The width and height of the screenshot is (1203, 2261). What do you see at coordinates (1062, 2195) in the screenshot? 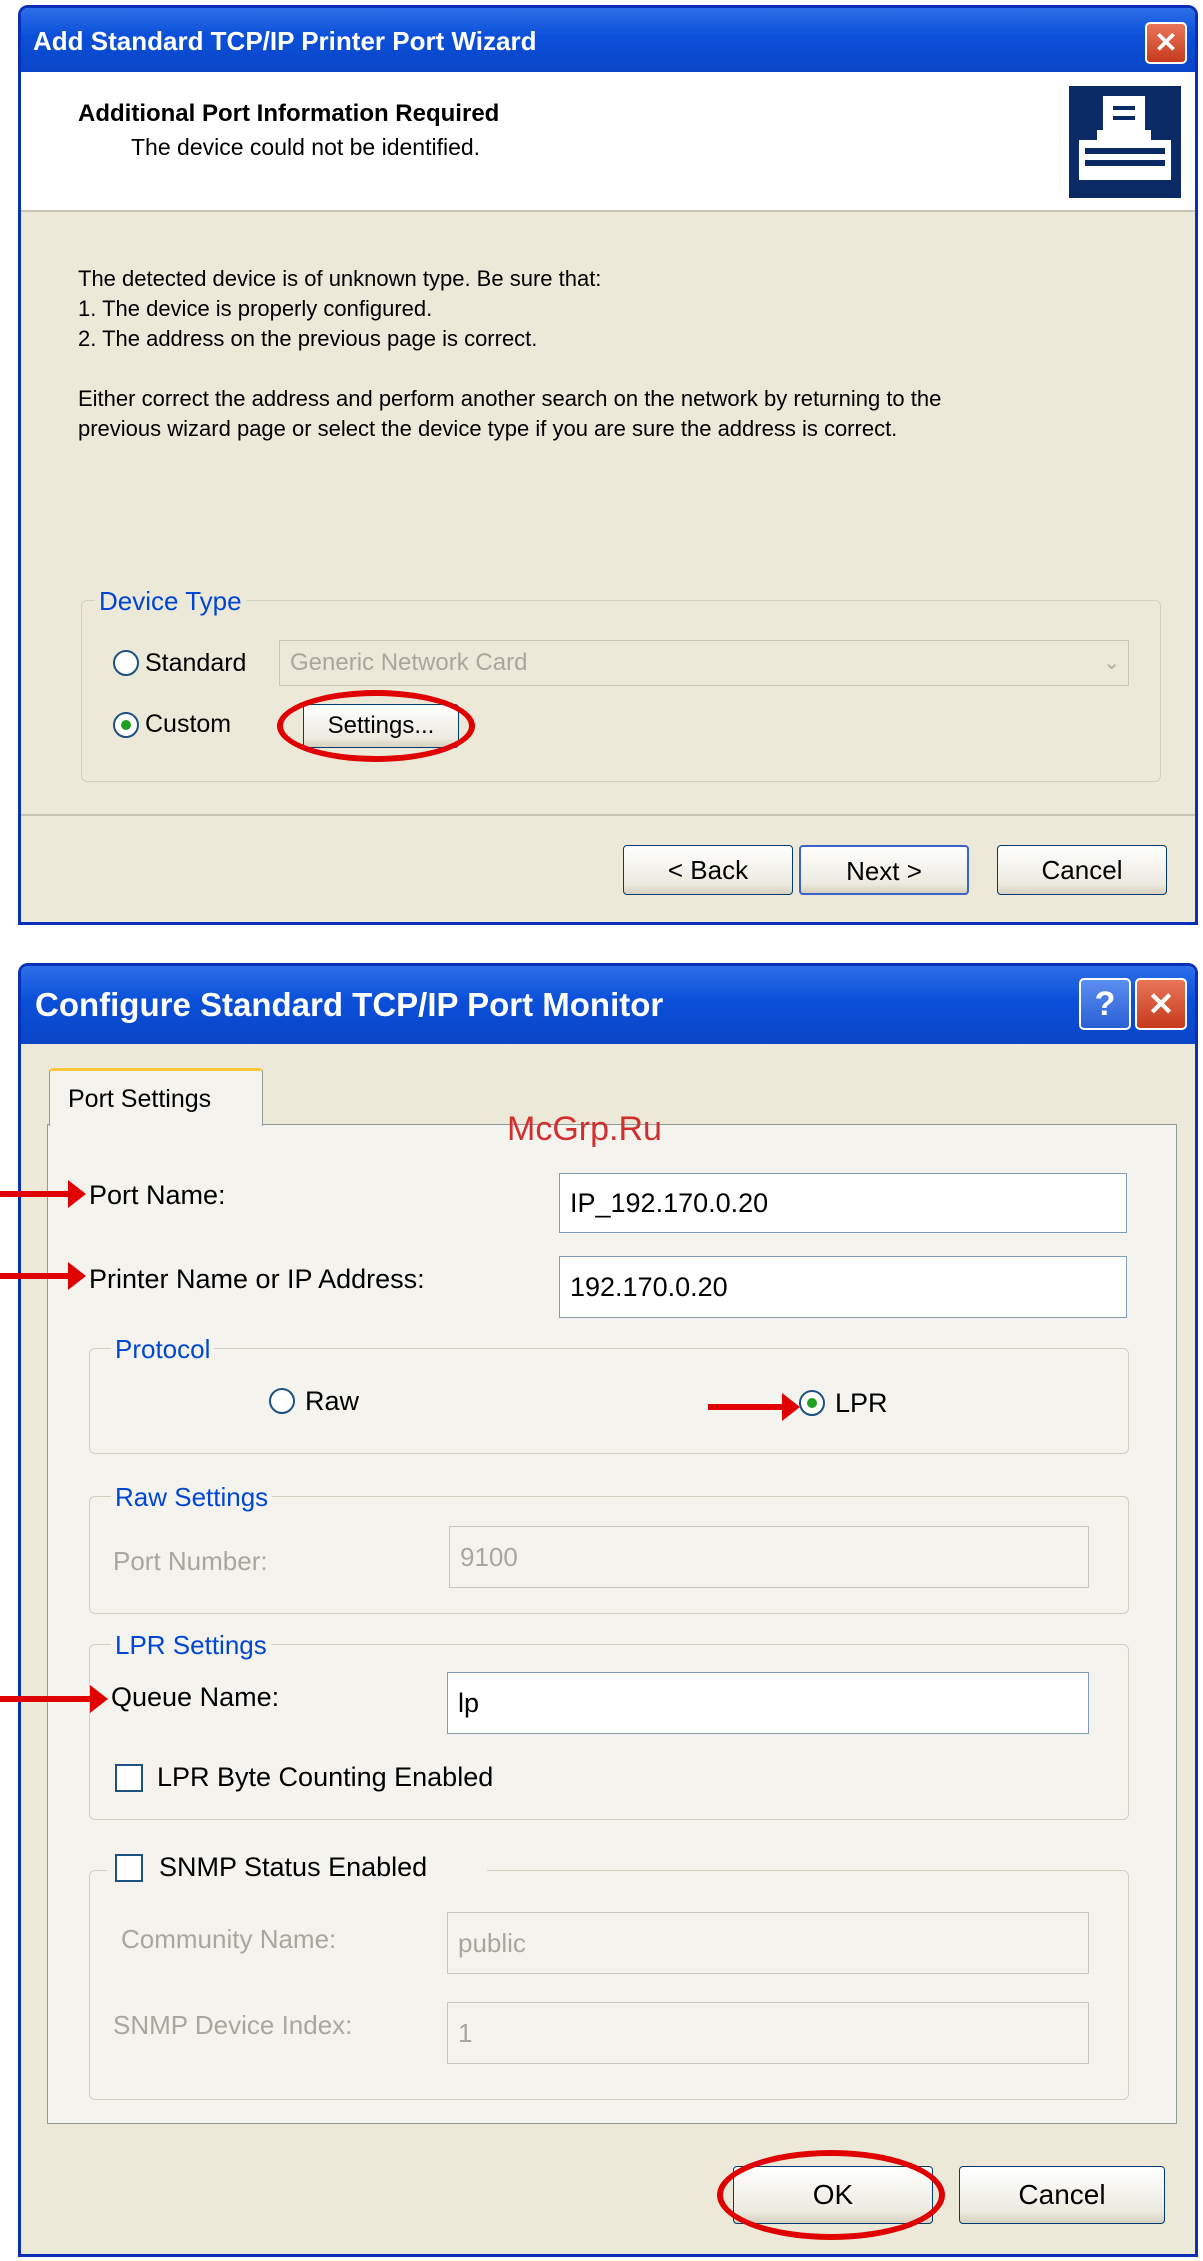
I see `port-monitor-cancel-button: Cancel` at bounding box center [1062, 2195].